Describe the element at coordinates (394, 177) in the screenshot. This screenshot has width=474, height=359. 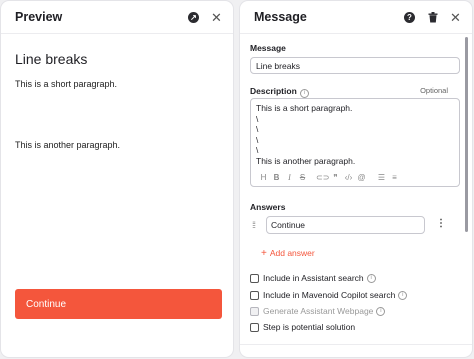
I see `numbered-list-icon: ≡` at that location.